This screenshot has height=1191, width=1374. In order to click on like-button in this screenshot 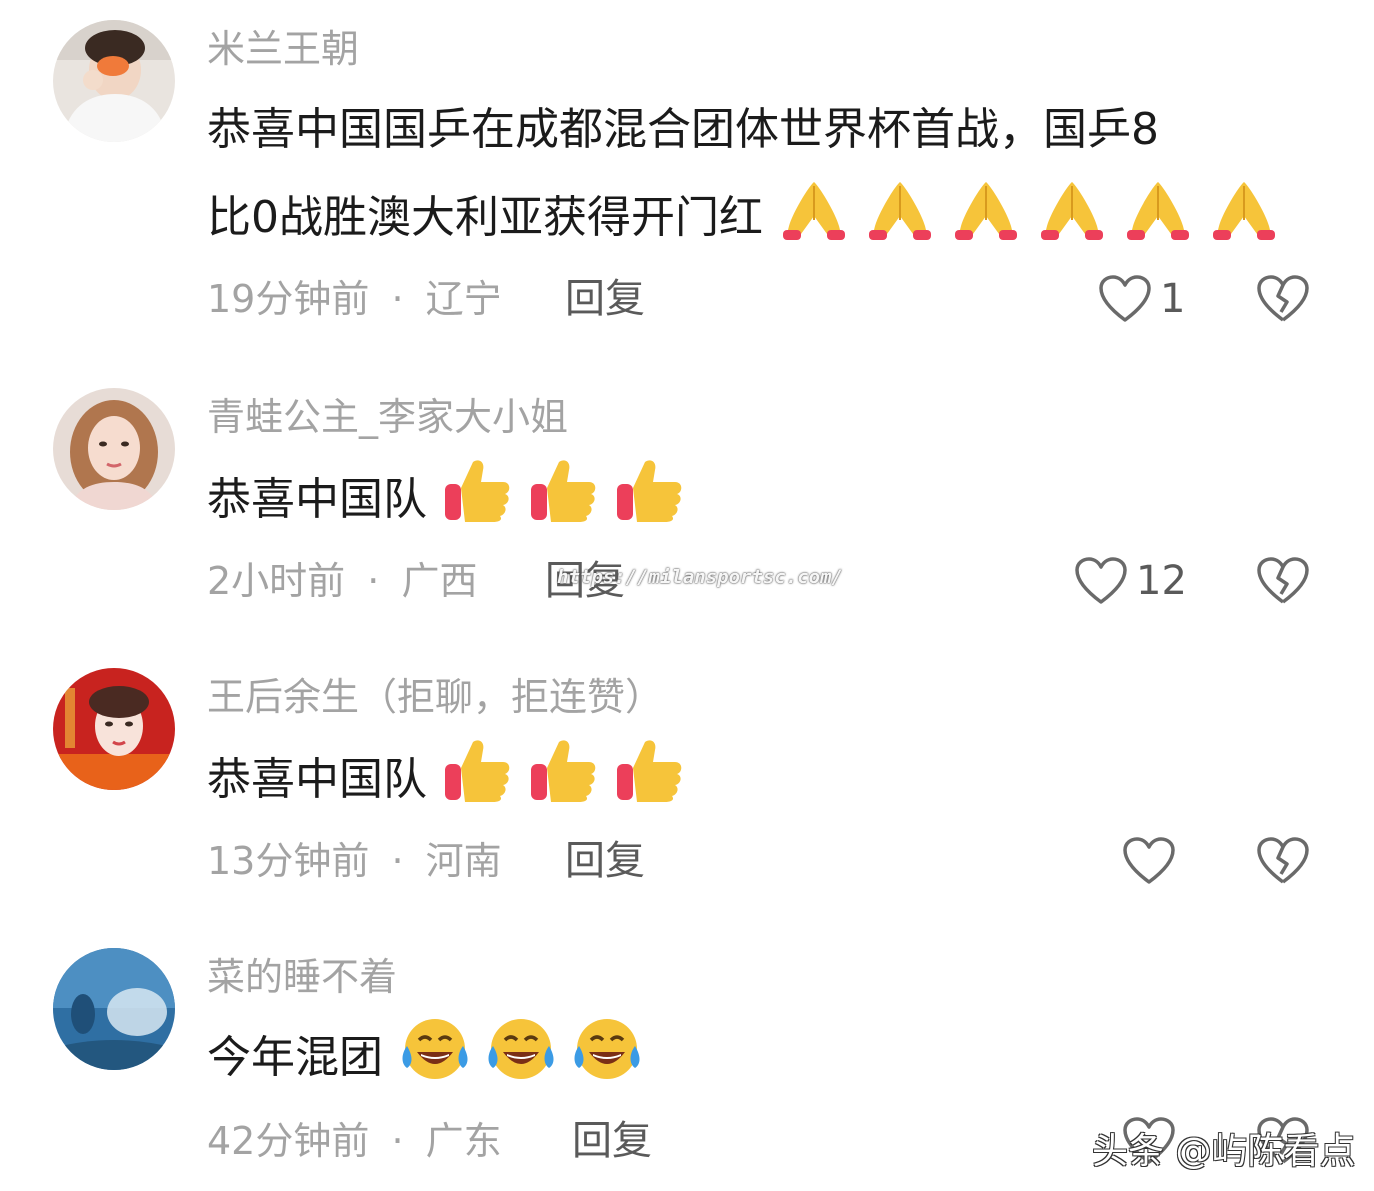, I will do `click(1153, 861)`.